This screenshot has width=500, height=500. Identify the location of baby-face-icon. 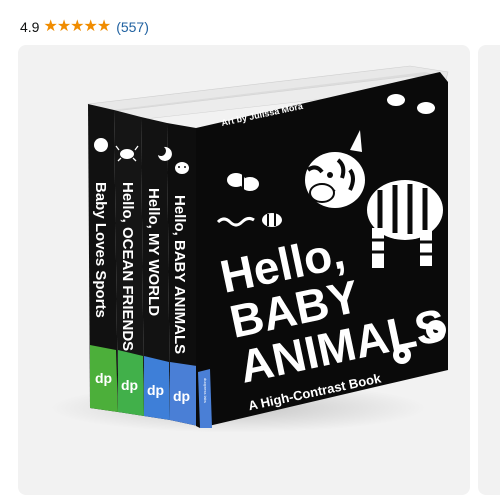
(101, 145).